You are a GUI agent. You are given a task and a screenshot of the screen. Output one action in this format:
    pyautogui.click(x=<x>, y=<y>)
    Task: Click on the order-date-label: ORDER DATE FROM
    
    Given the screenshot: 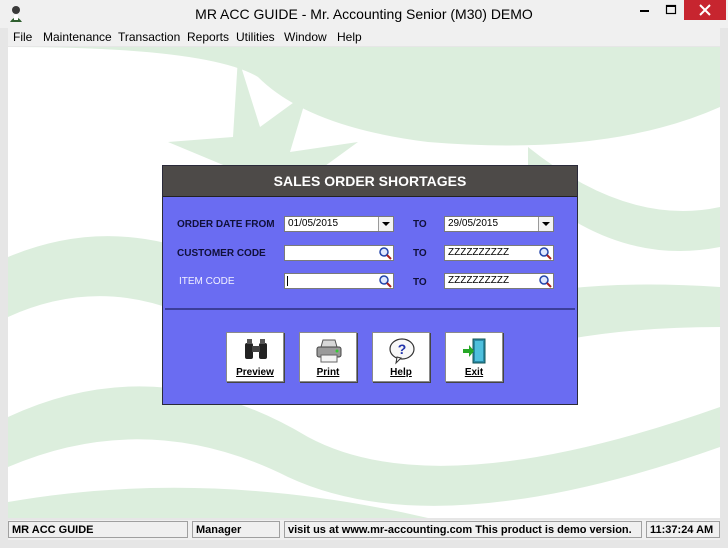 What is the action you would take?
    pyautogui.click(x=226, y=224)
    